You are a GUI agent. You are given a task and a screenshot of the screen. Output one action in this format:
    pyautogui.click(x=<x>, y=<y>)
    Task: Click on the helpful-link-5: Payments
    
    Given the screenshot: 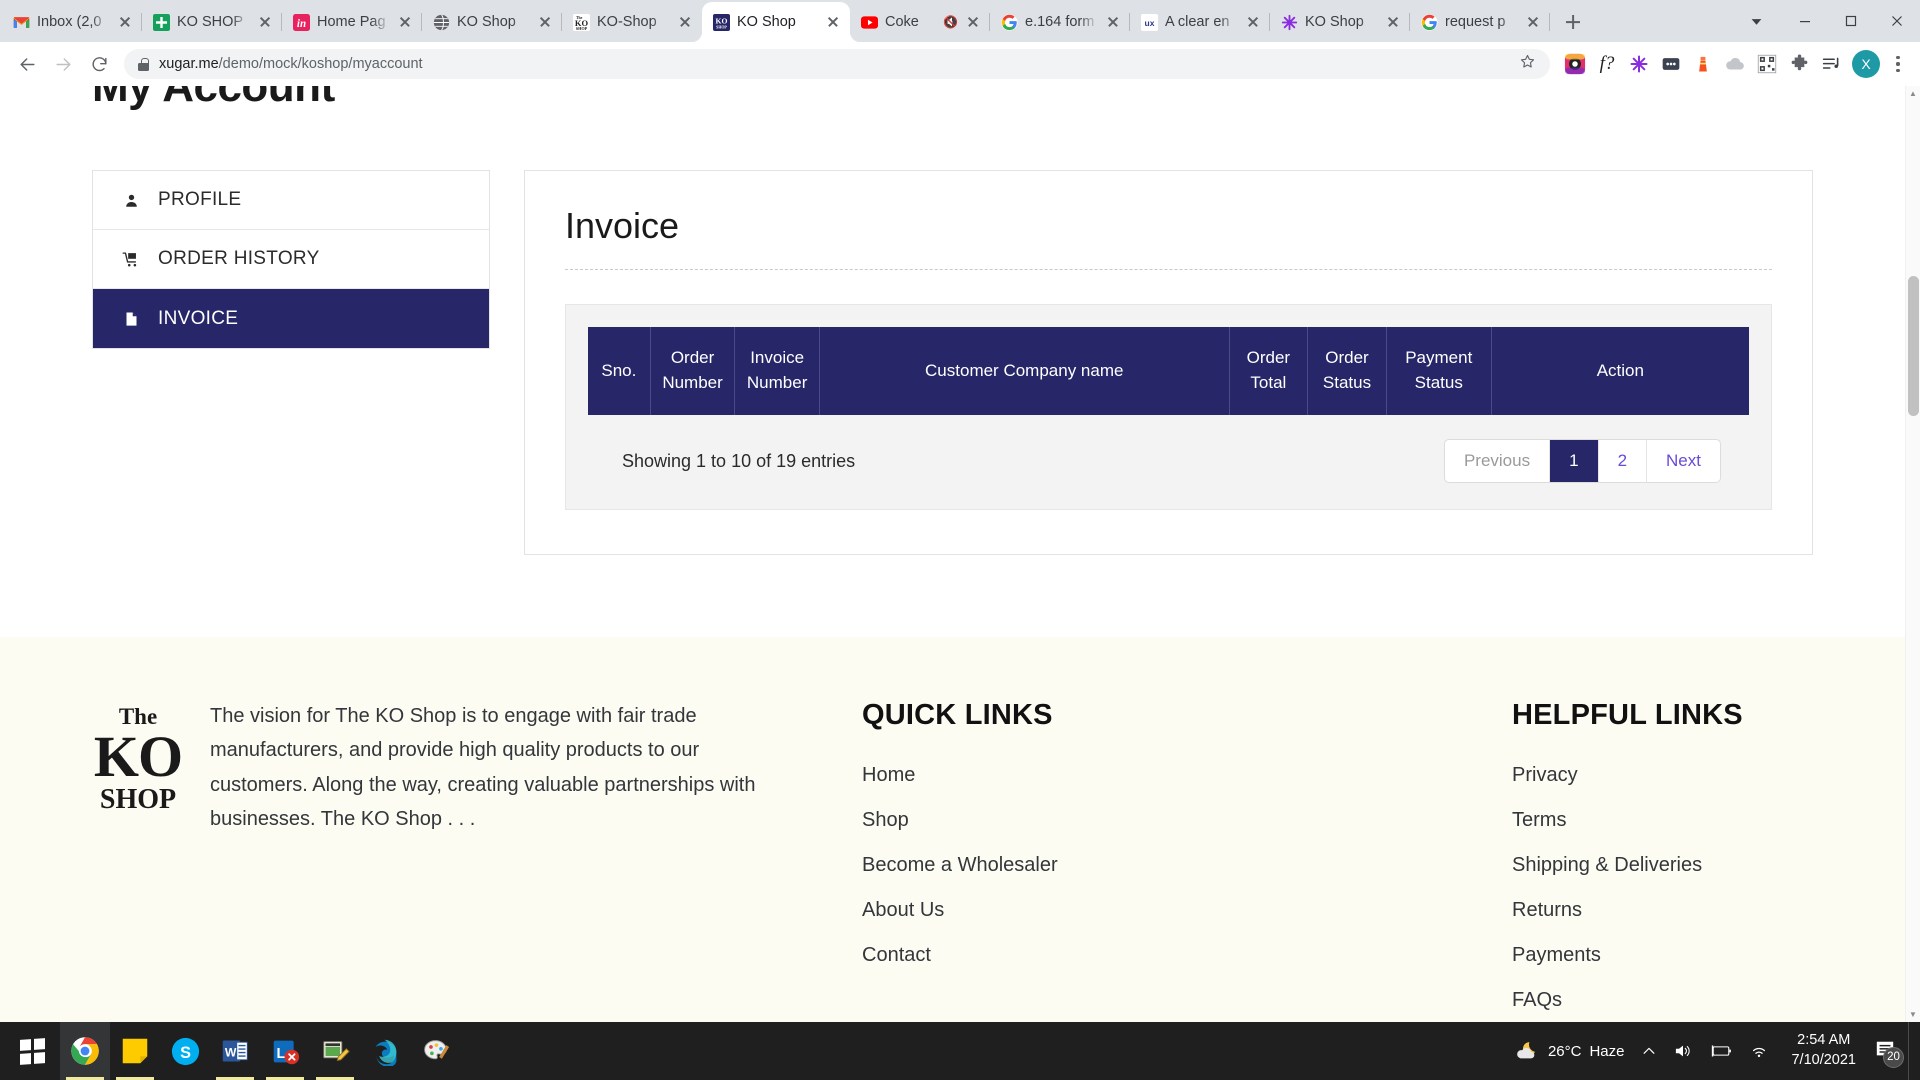 What is the action you would take?
    pyautogui.click(x=1627, y=955)
    